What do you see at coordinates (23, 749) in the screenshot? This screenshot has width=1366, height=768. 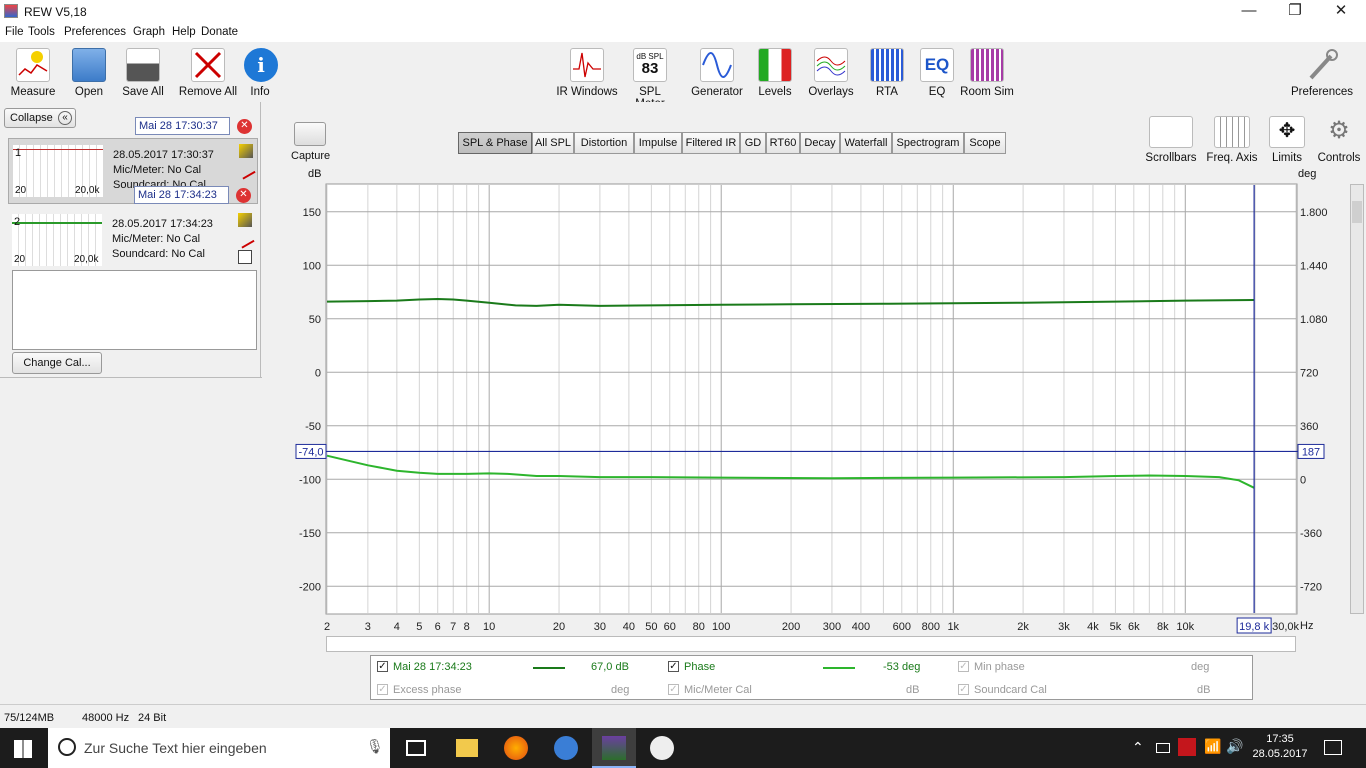 I see `windows-start-icon` at bounding box center [23, 749].